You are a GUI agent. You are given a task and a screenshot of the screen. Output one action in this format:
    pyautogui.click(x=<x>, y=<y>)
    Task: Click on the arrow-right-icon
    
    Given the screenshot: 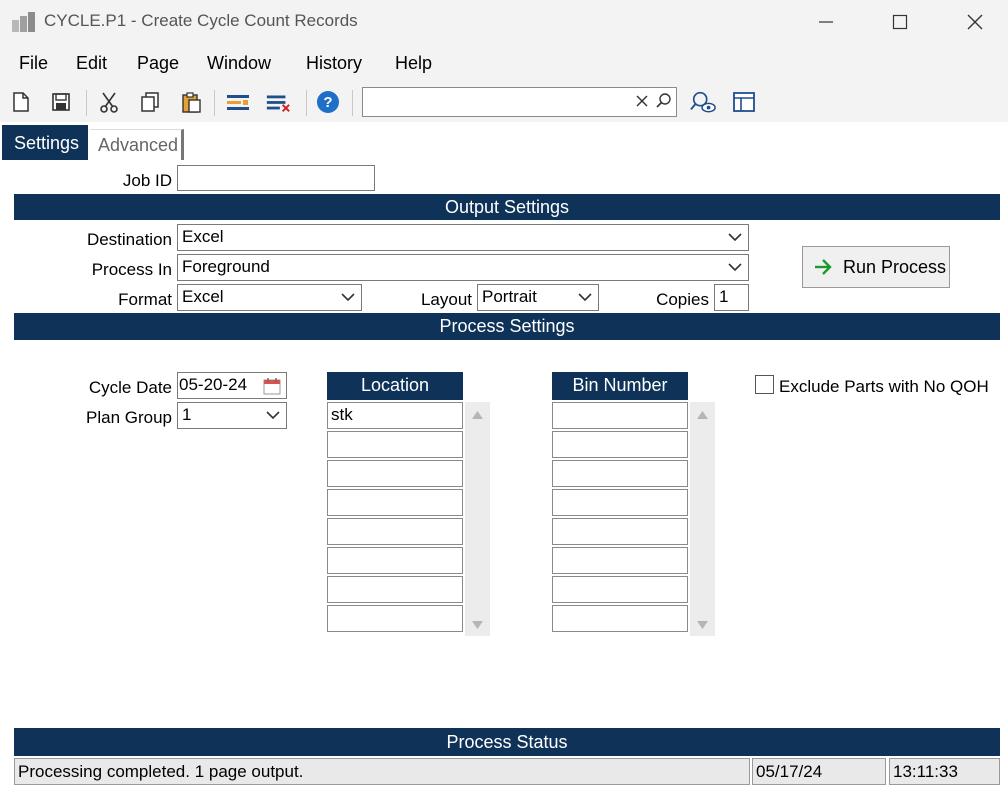 What is the action you would take?
    pyautogui.click(x=823, y=267)
    